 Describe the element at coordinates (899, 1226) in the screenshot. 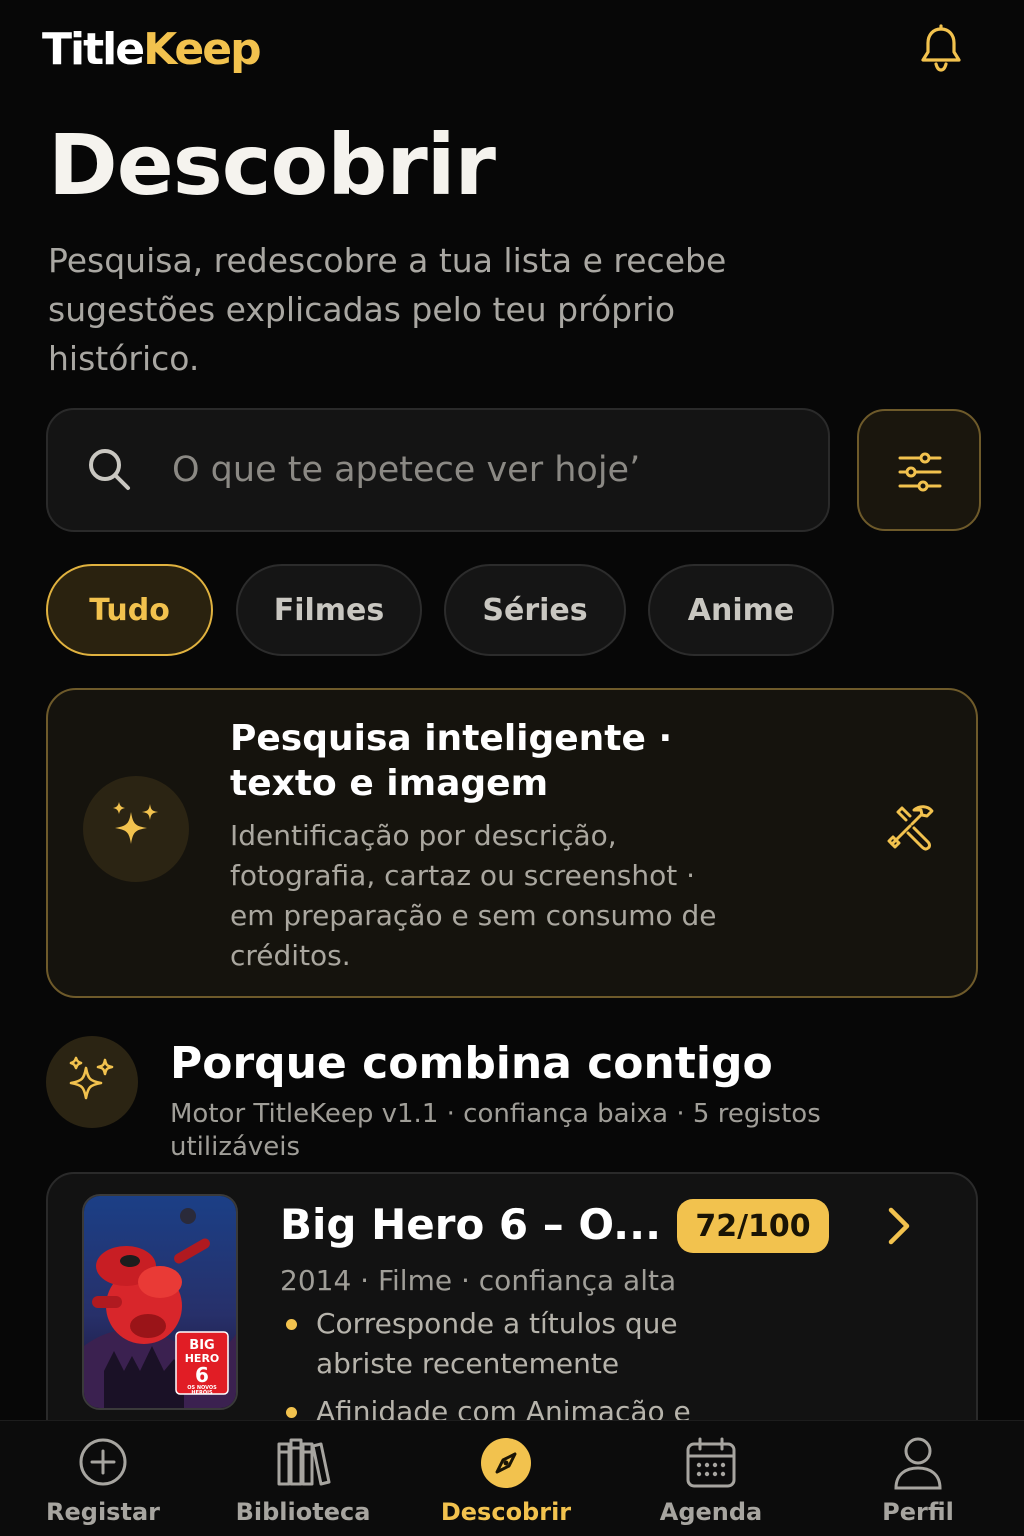

I see `chevron-right-icon` at that location.